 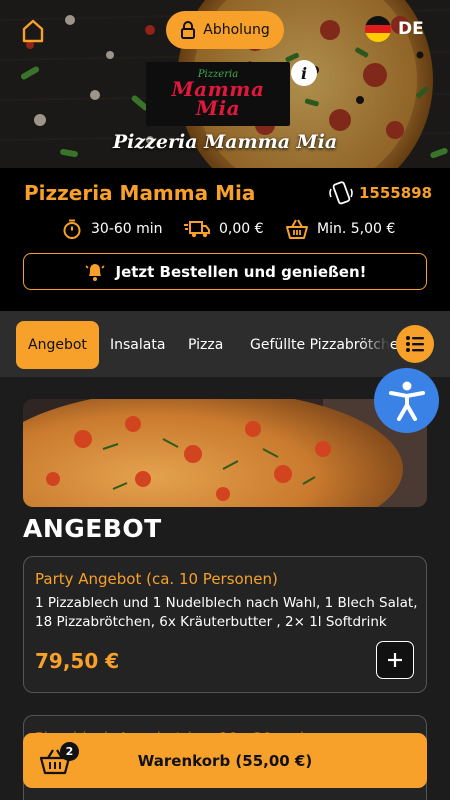 I want to click on delivery-fee-value: 0,00 €, so click(x=241, y=229).